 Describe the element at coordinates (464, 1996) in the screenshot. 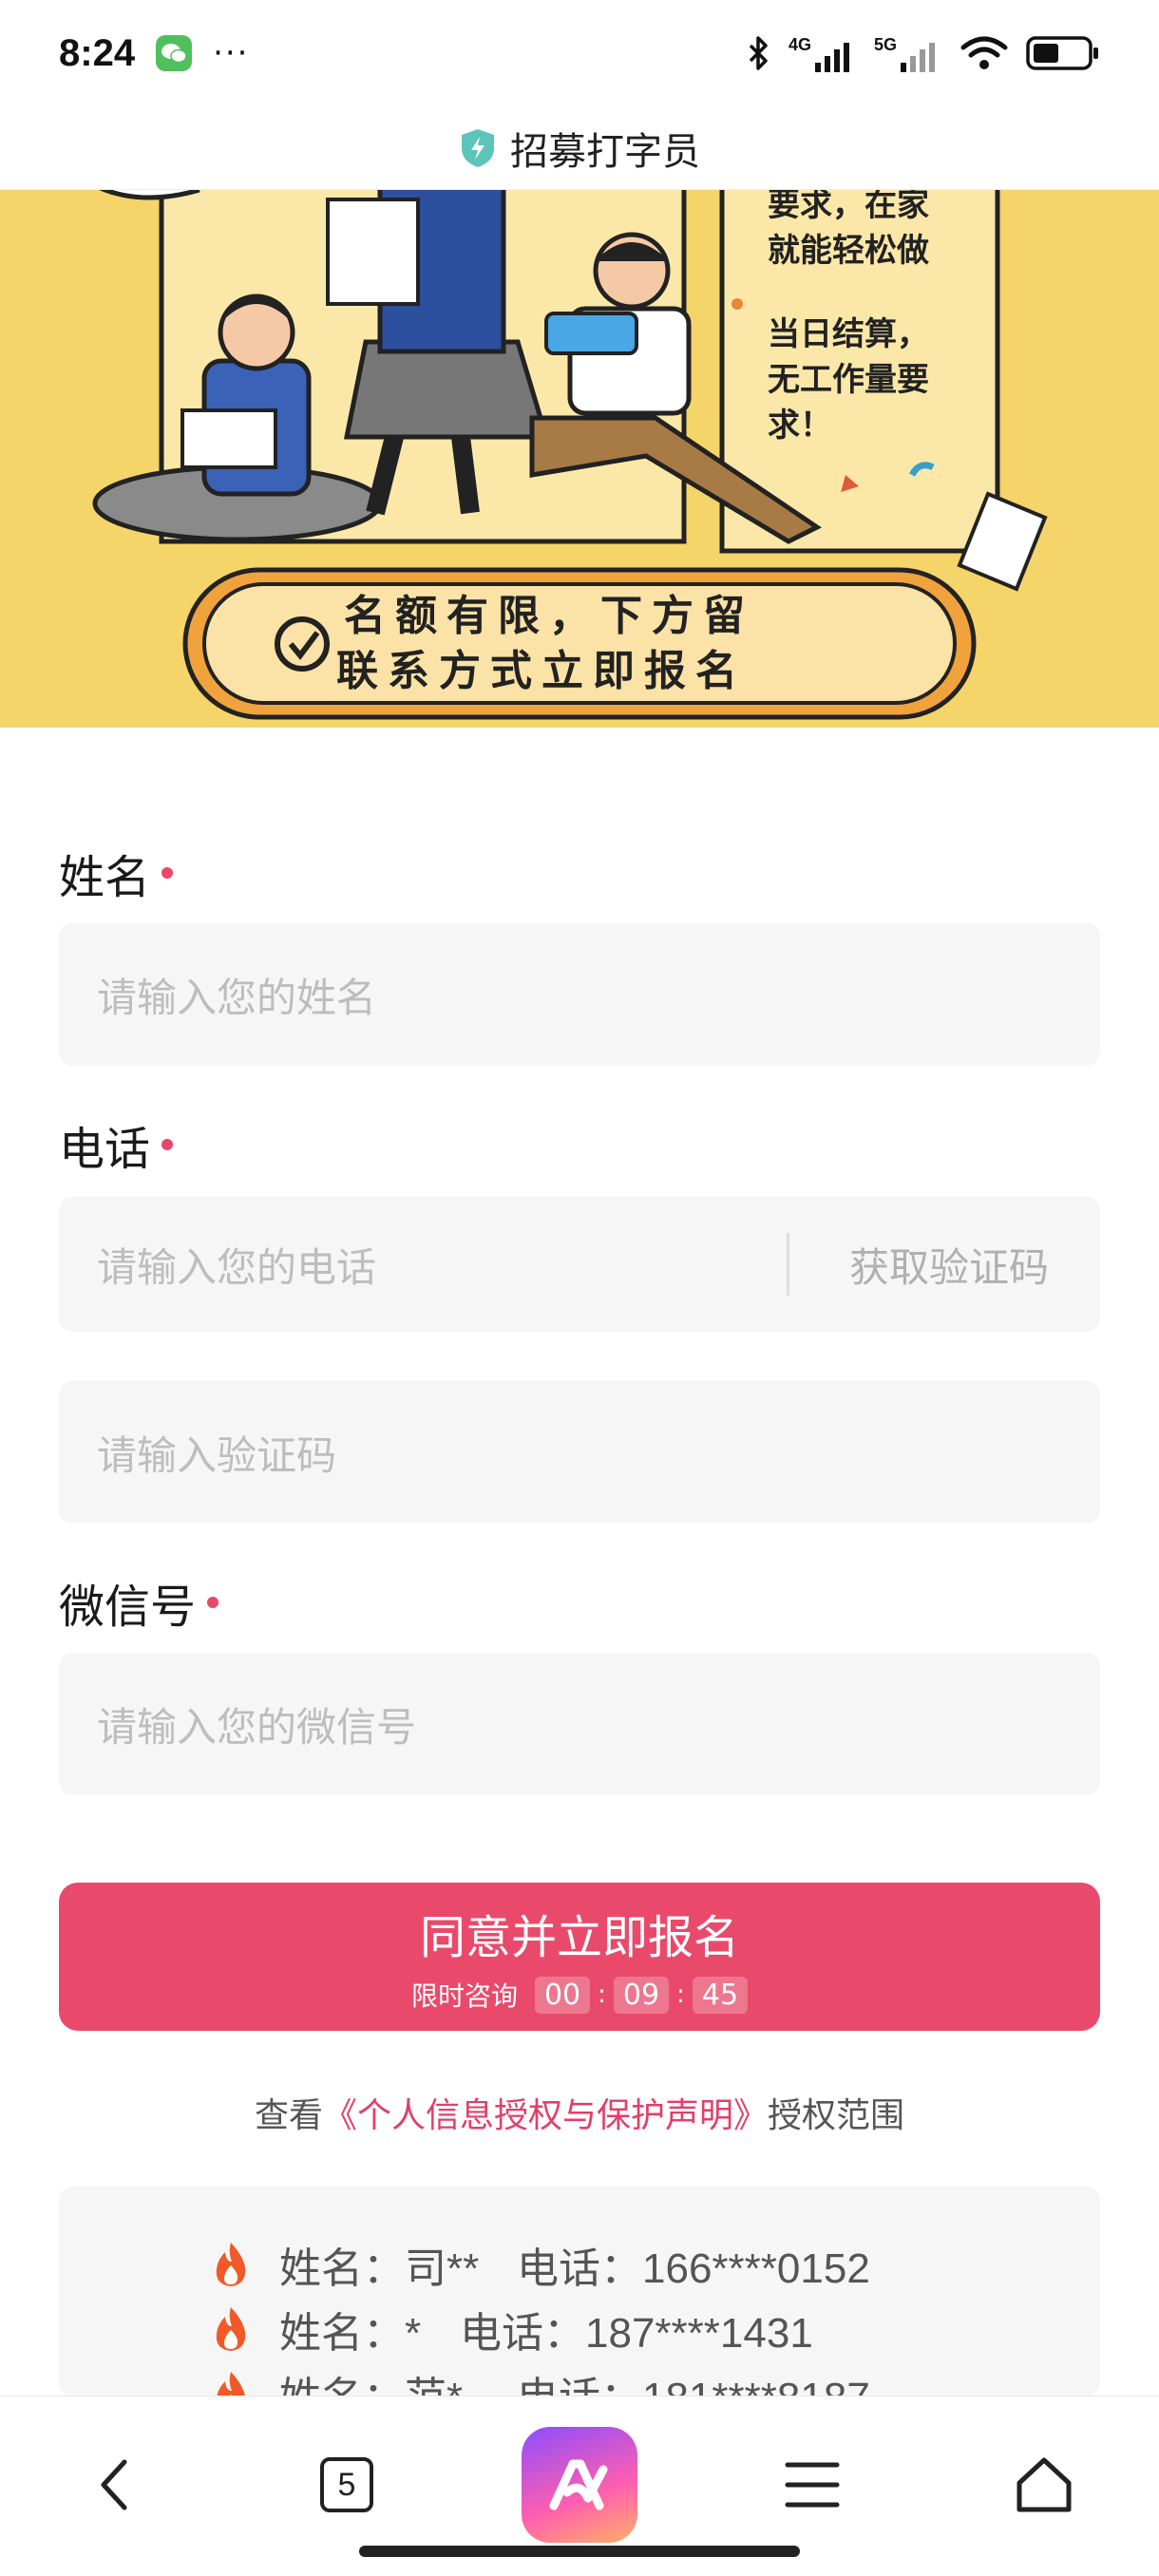

I see `countdown-label: 限时咨询` at that location.